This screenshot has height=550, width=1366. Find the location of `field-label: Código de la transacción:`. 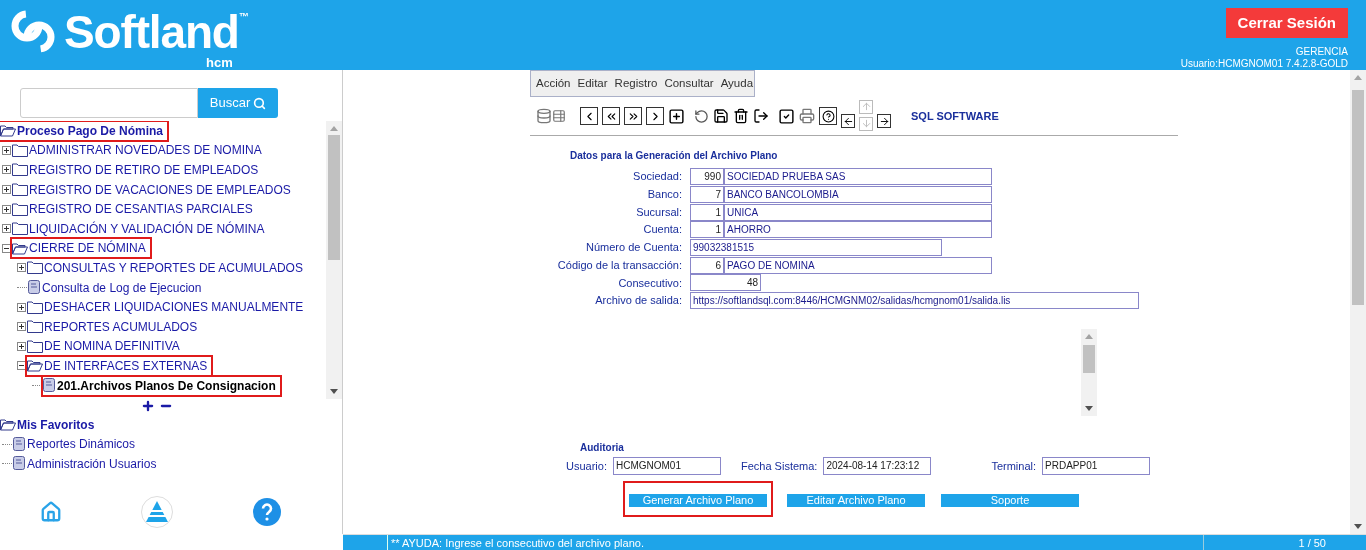

field-label: Código de la transacción: is located at coordinates (619, 265).